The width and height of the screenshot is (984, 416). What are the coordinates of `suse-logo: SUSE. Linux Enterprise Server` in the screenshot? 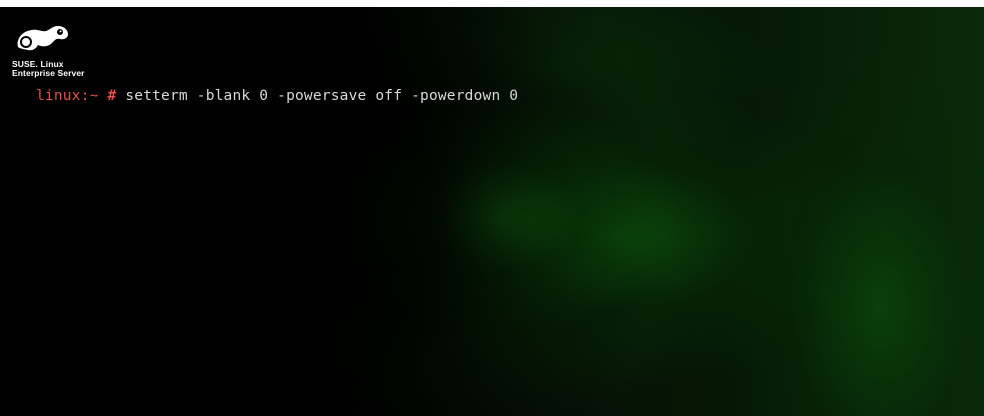 It's located at (67, 47).